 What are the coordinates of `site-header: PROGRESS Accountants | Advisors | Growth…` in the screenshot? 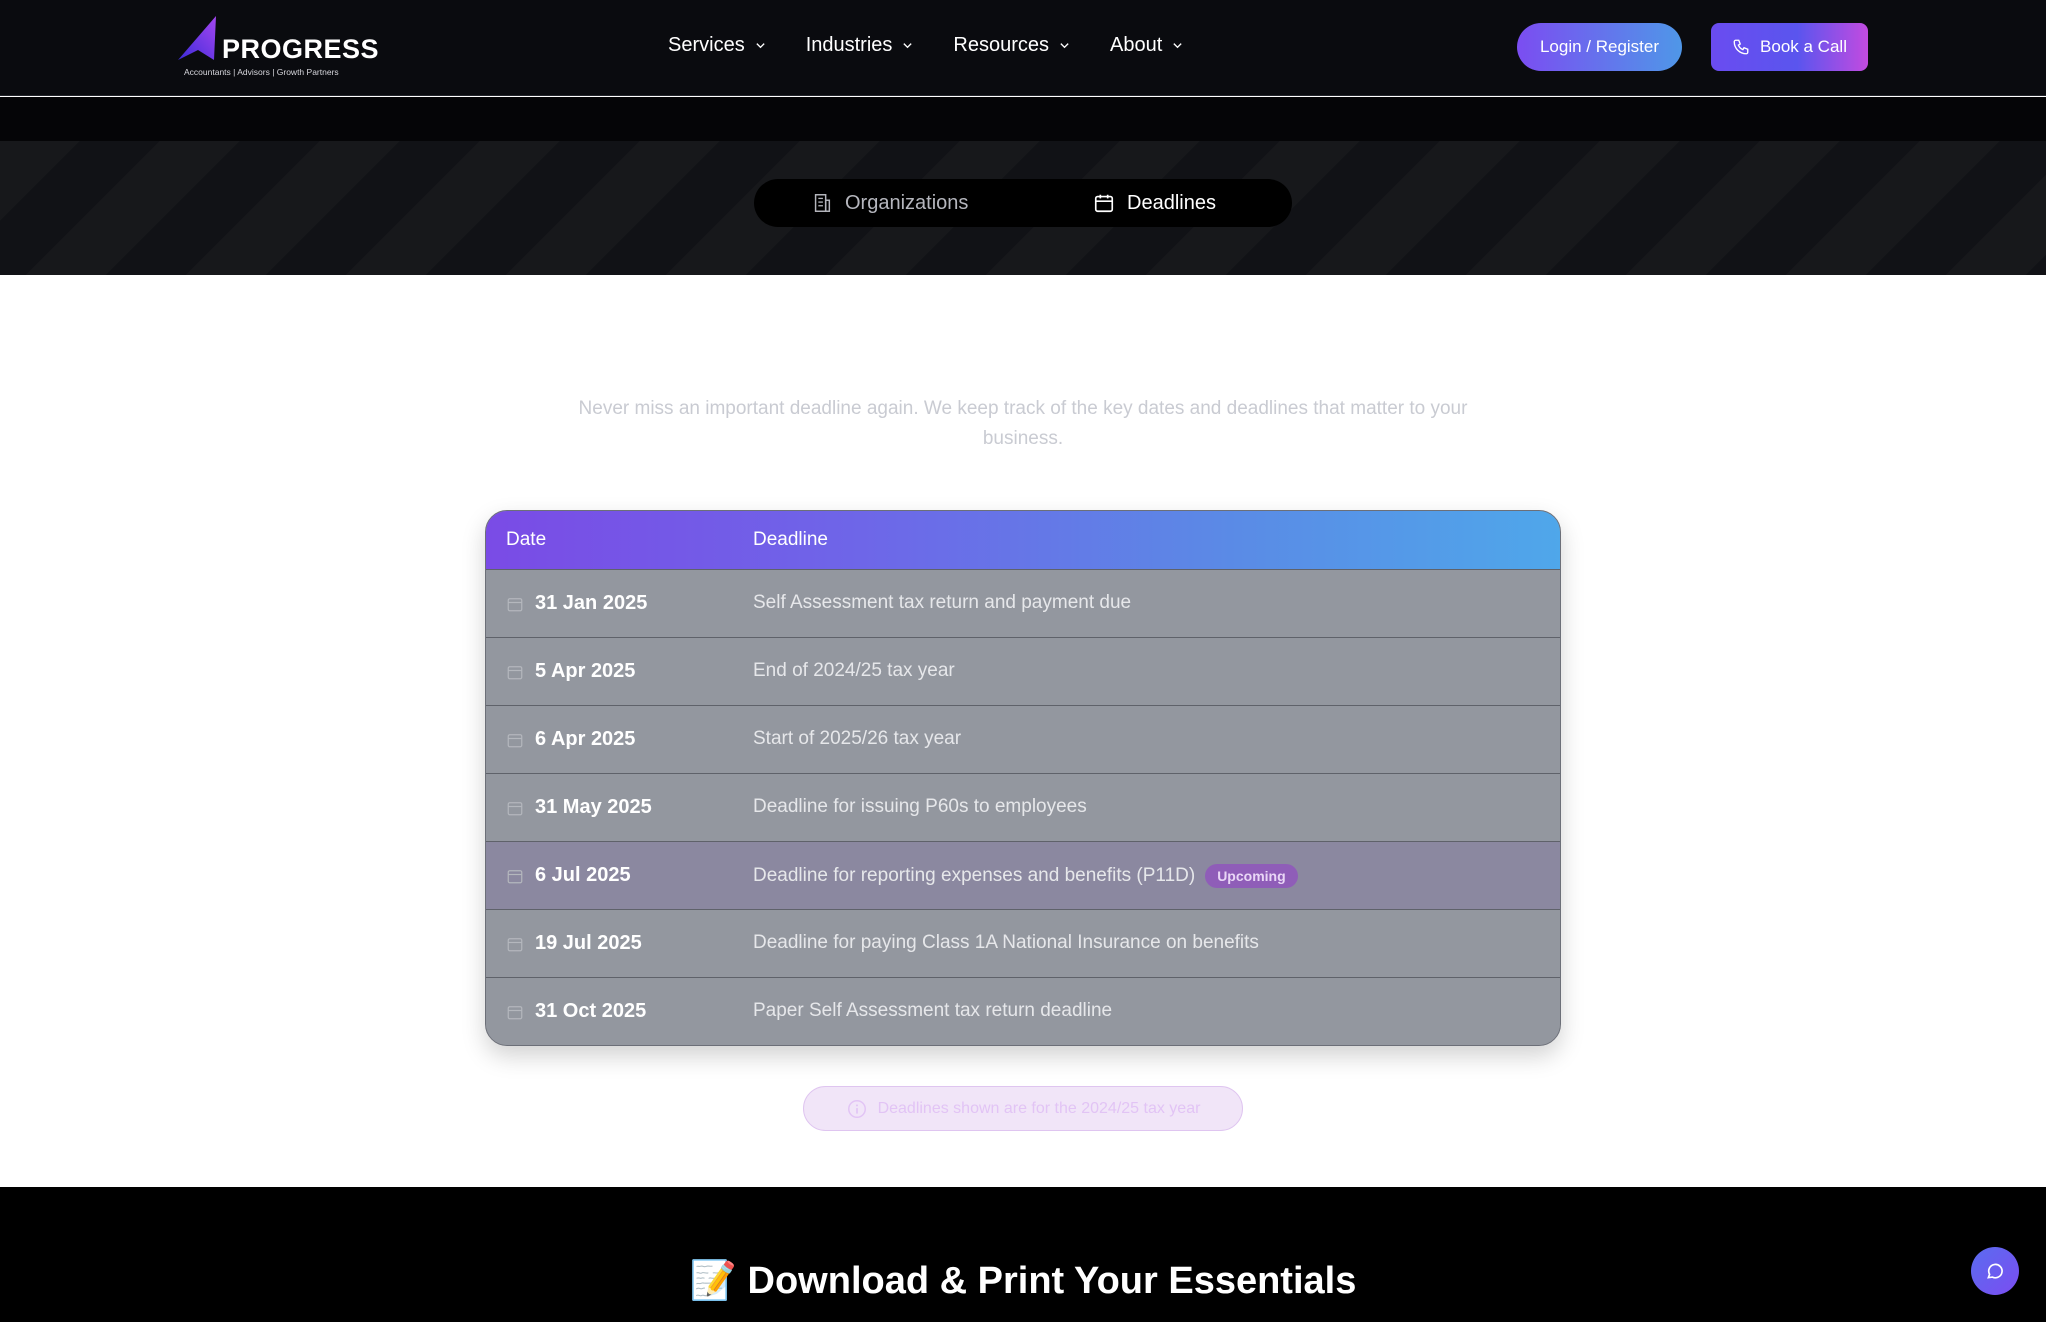 It's located at (1023, 48).